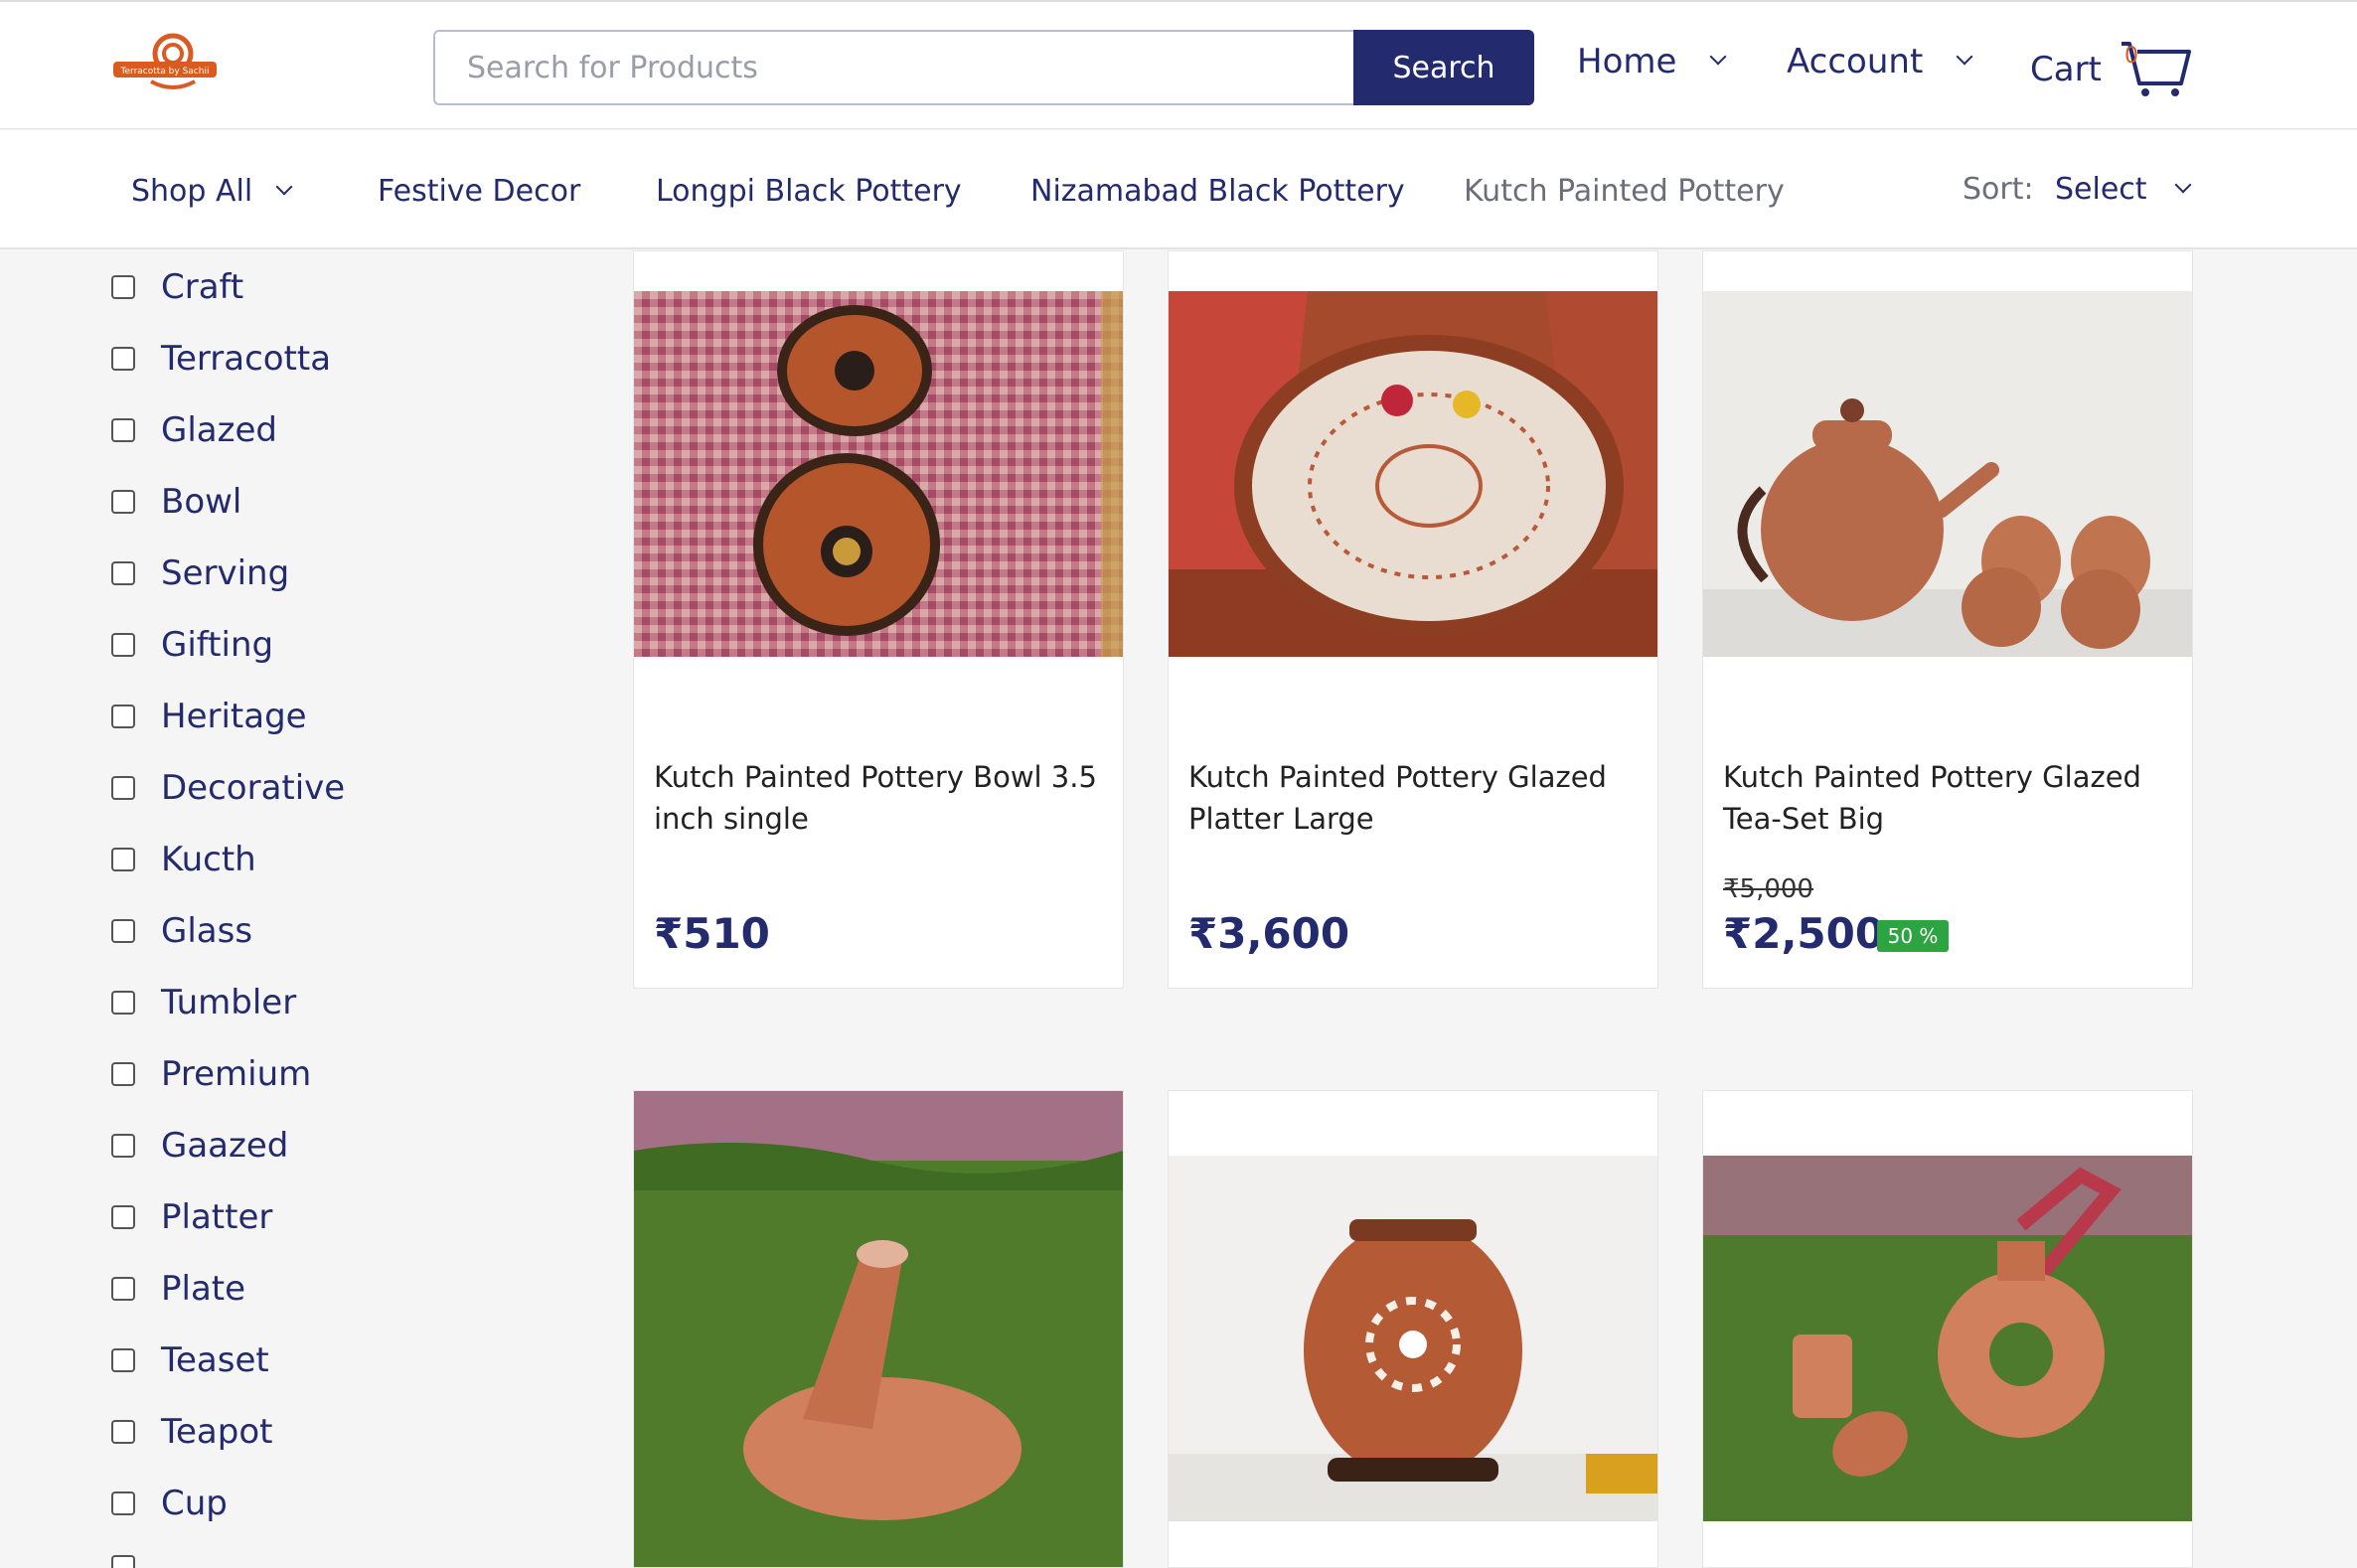 Image resolution: width=2357 pixels, height=1568 pixels. I want to click on product-name: Kutch Painted Pottery Glazed Tea-Set Big, so click(1947, 798).